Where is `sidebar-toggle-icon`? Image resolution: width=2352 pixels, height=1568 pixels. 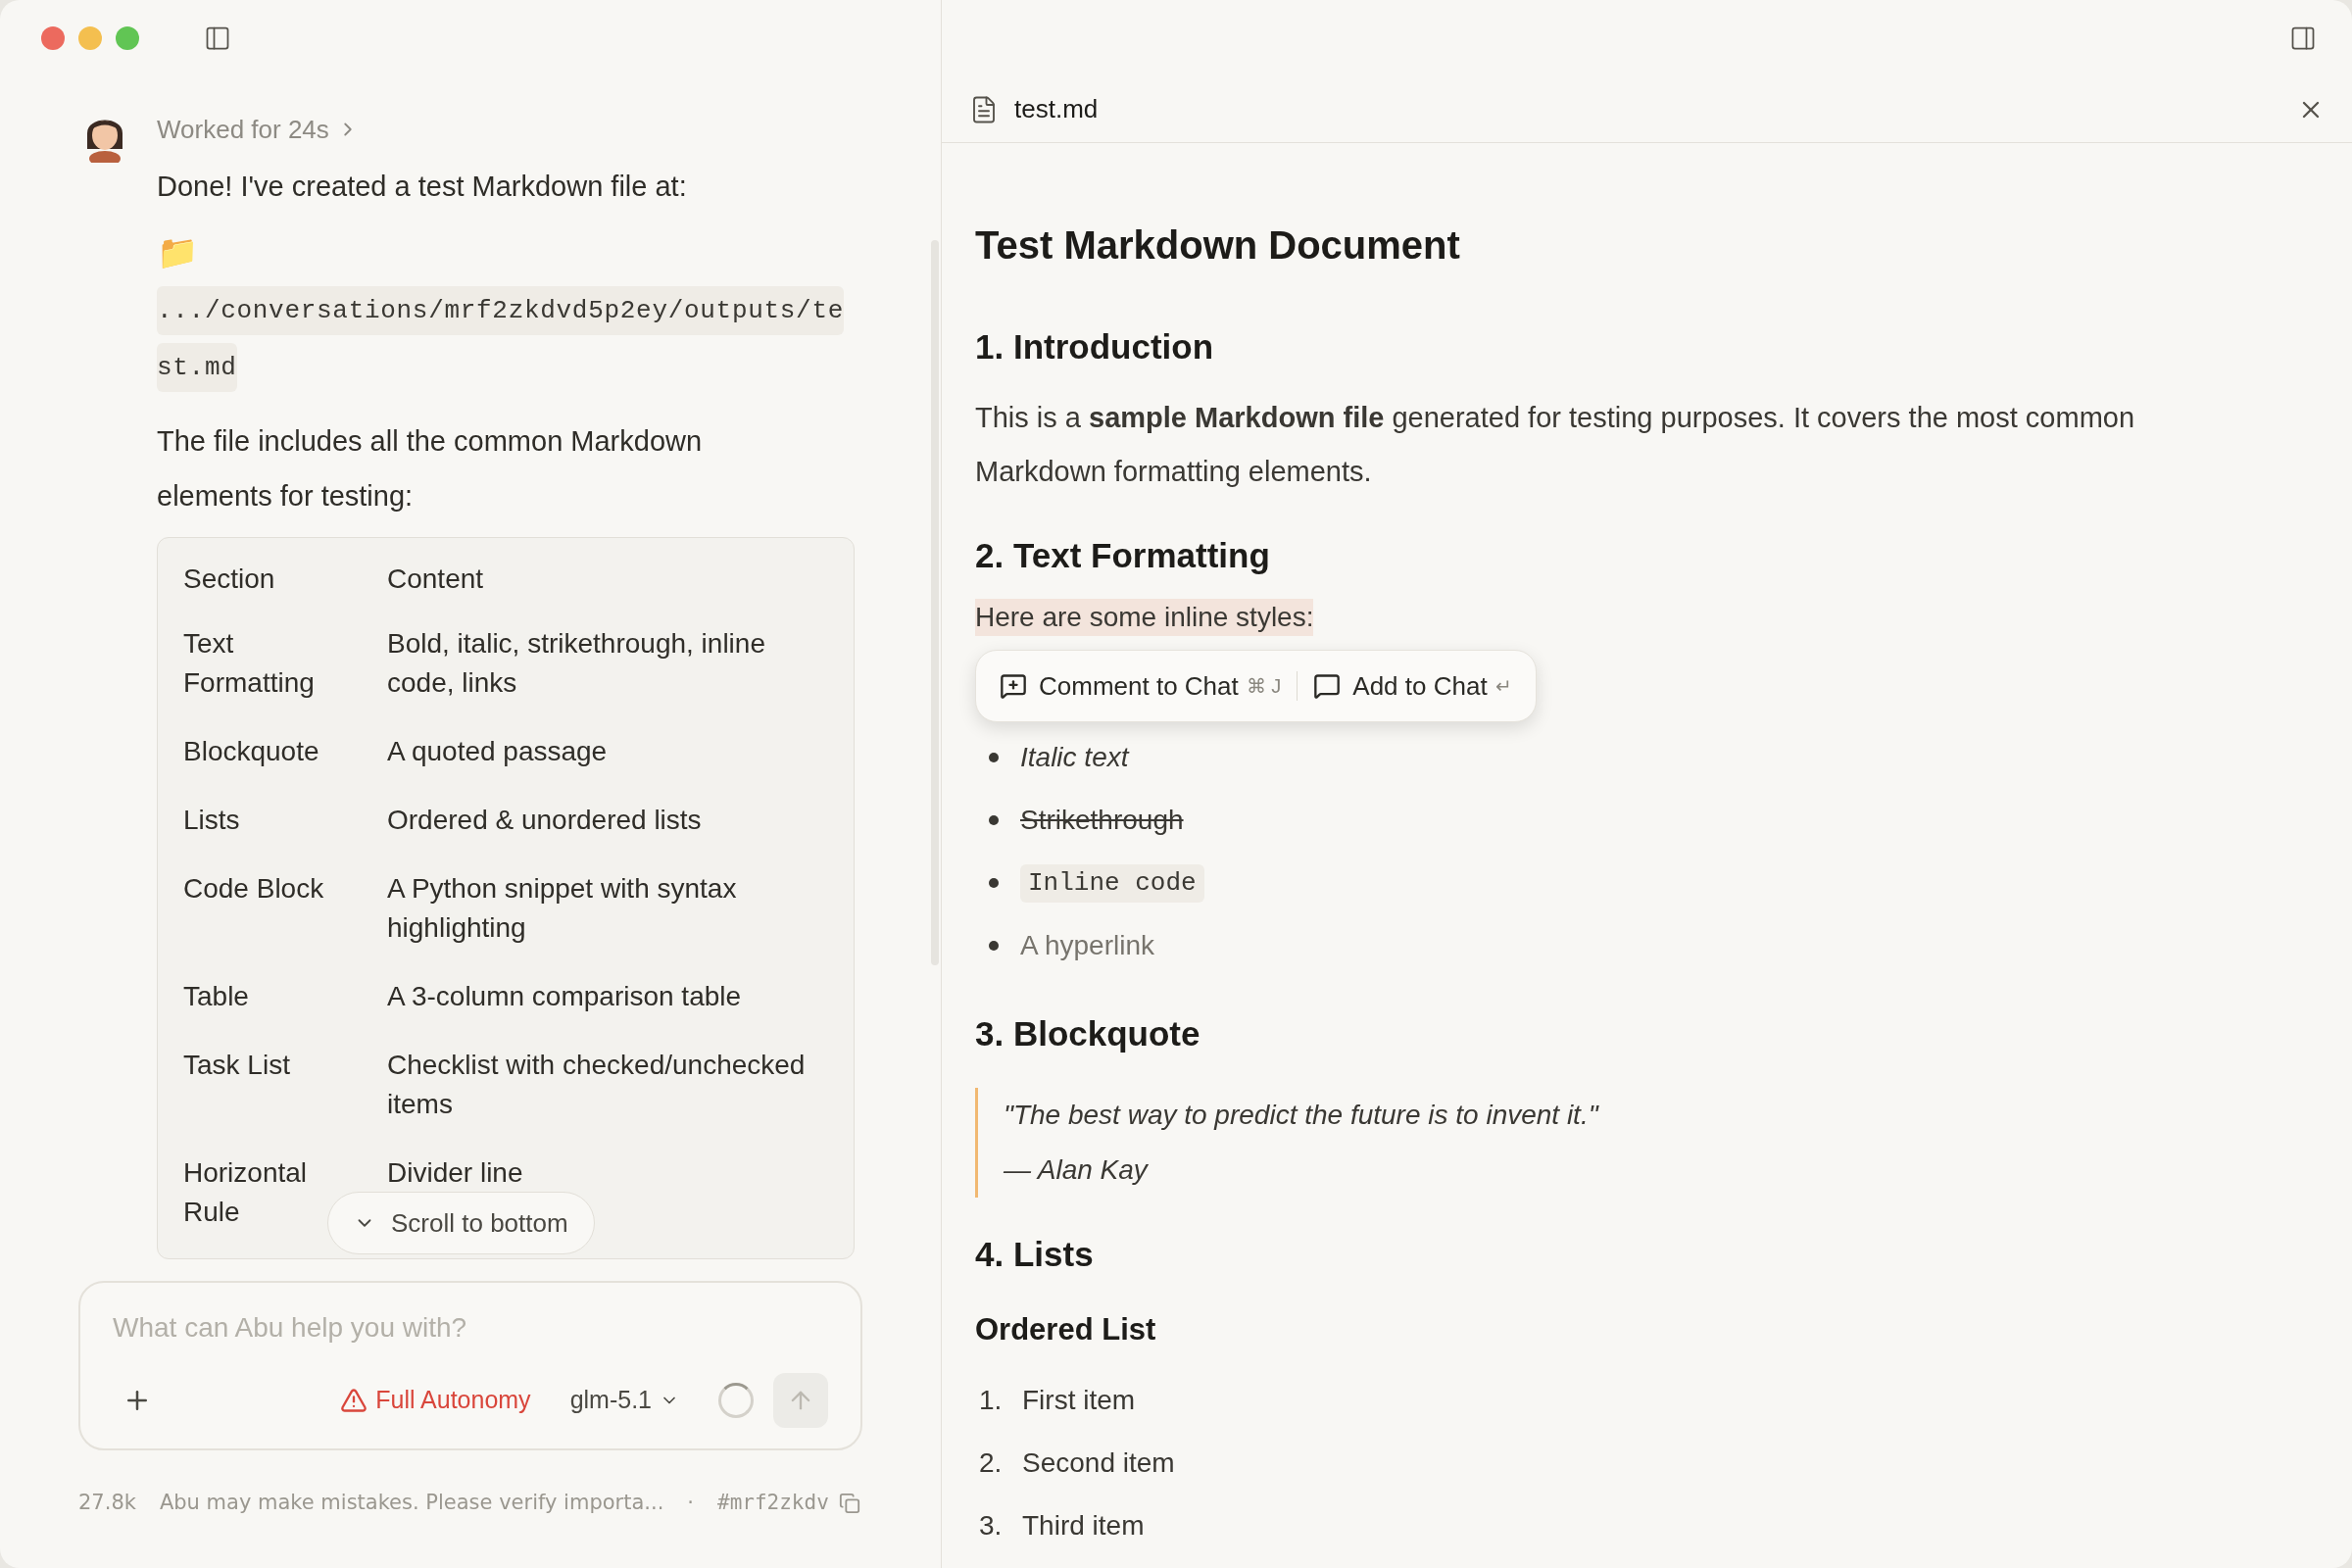 sidebar-toggle-icon is located at coordinates (217, 38).